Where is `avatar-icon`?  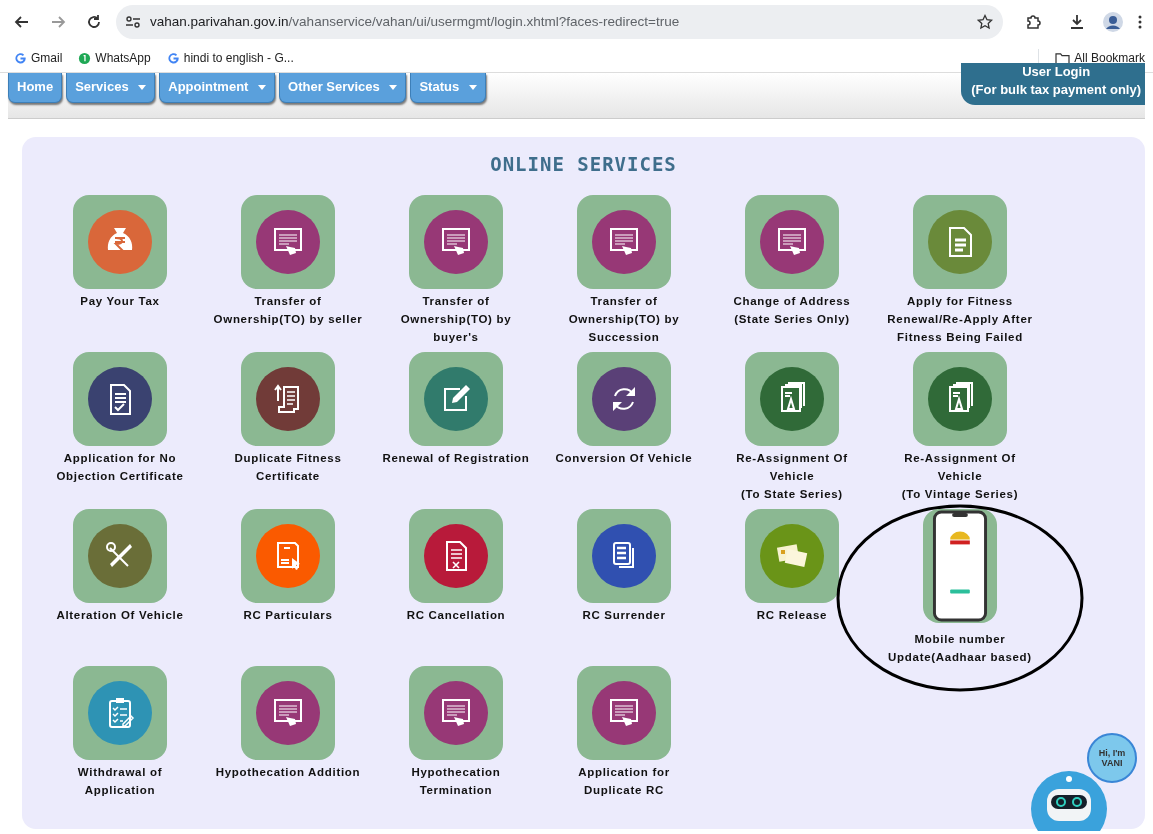
avatar-icon is located at coordinates (1113, 22).